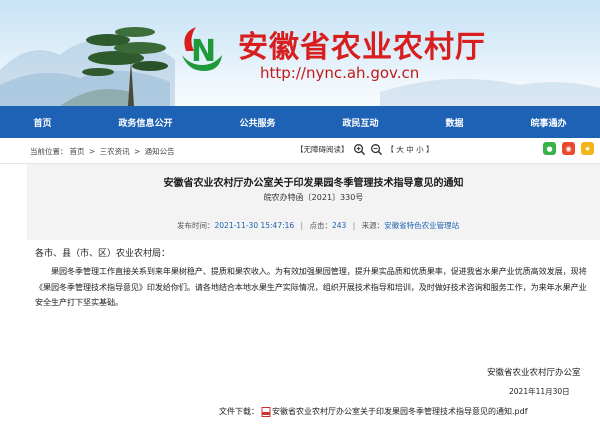 This screenshot has width=600, height=428. I want to click on share-buttons: ● ◉ ★, so click(568, 148).